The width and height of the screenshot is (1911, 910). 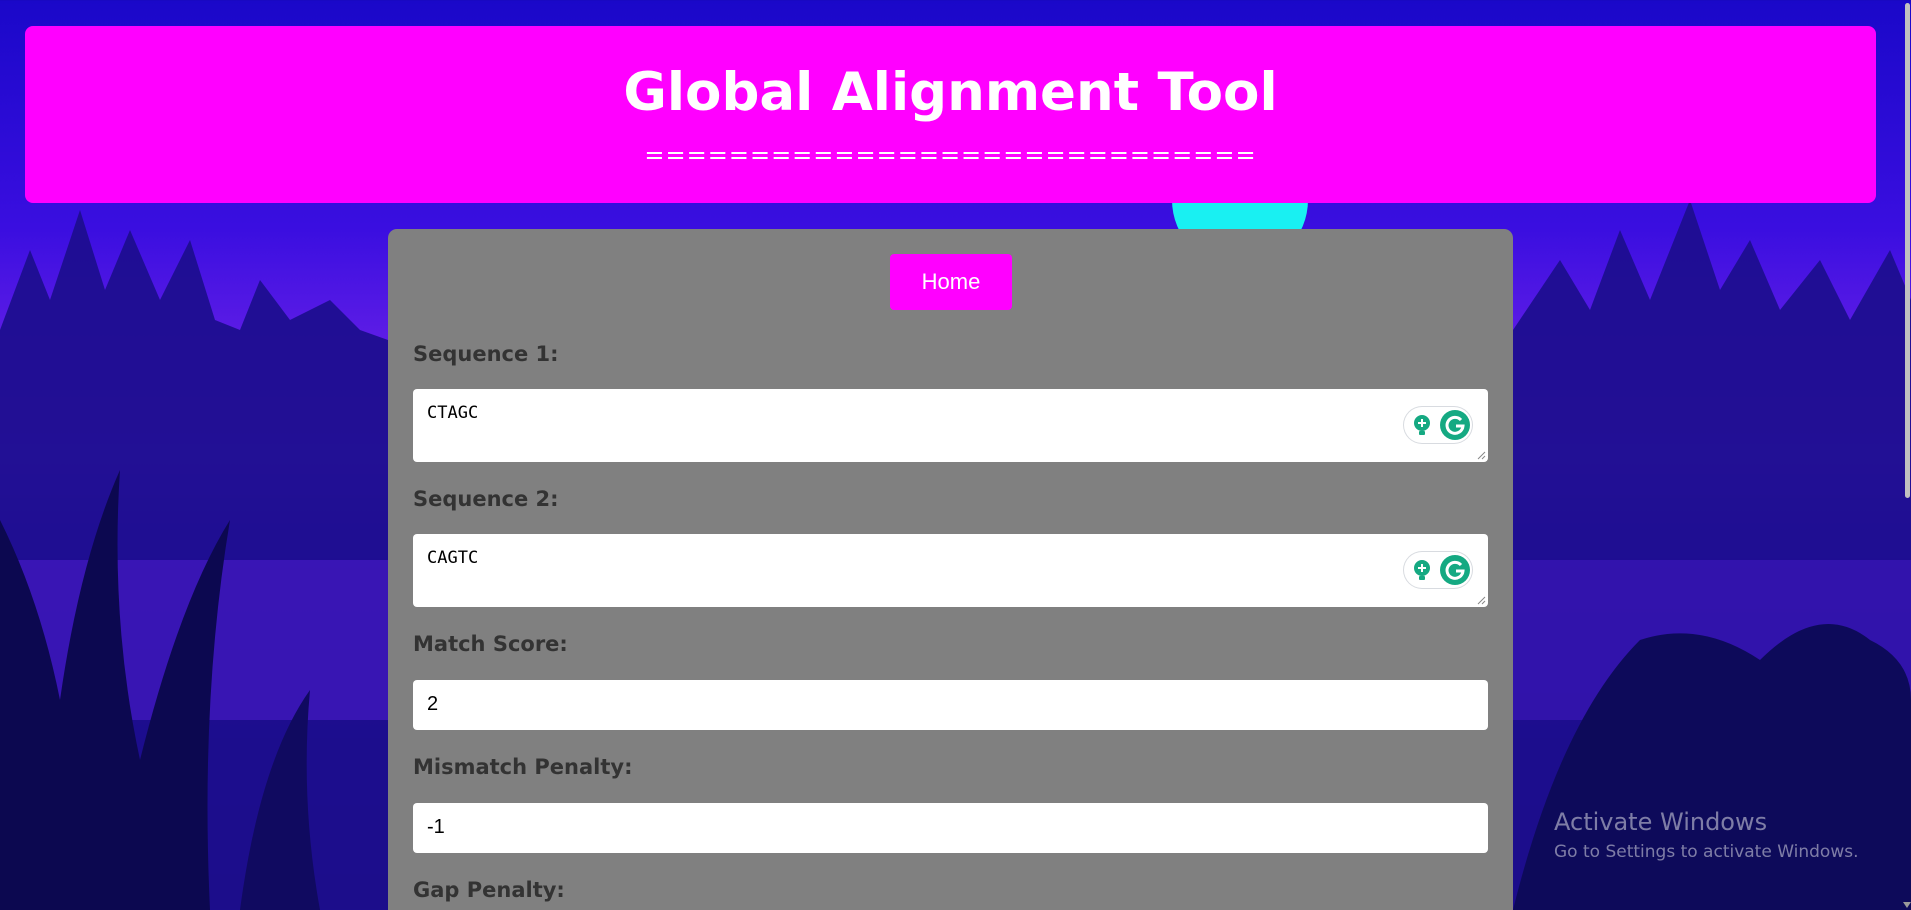 I want to click on home-button: Home, so click(x=951, y=282).